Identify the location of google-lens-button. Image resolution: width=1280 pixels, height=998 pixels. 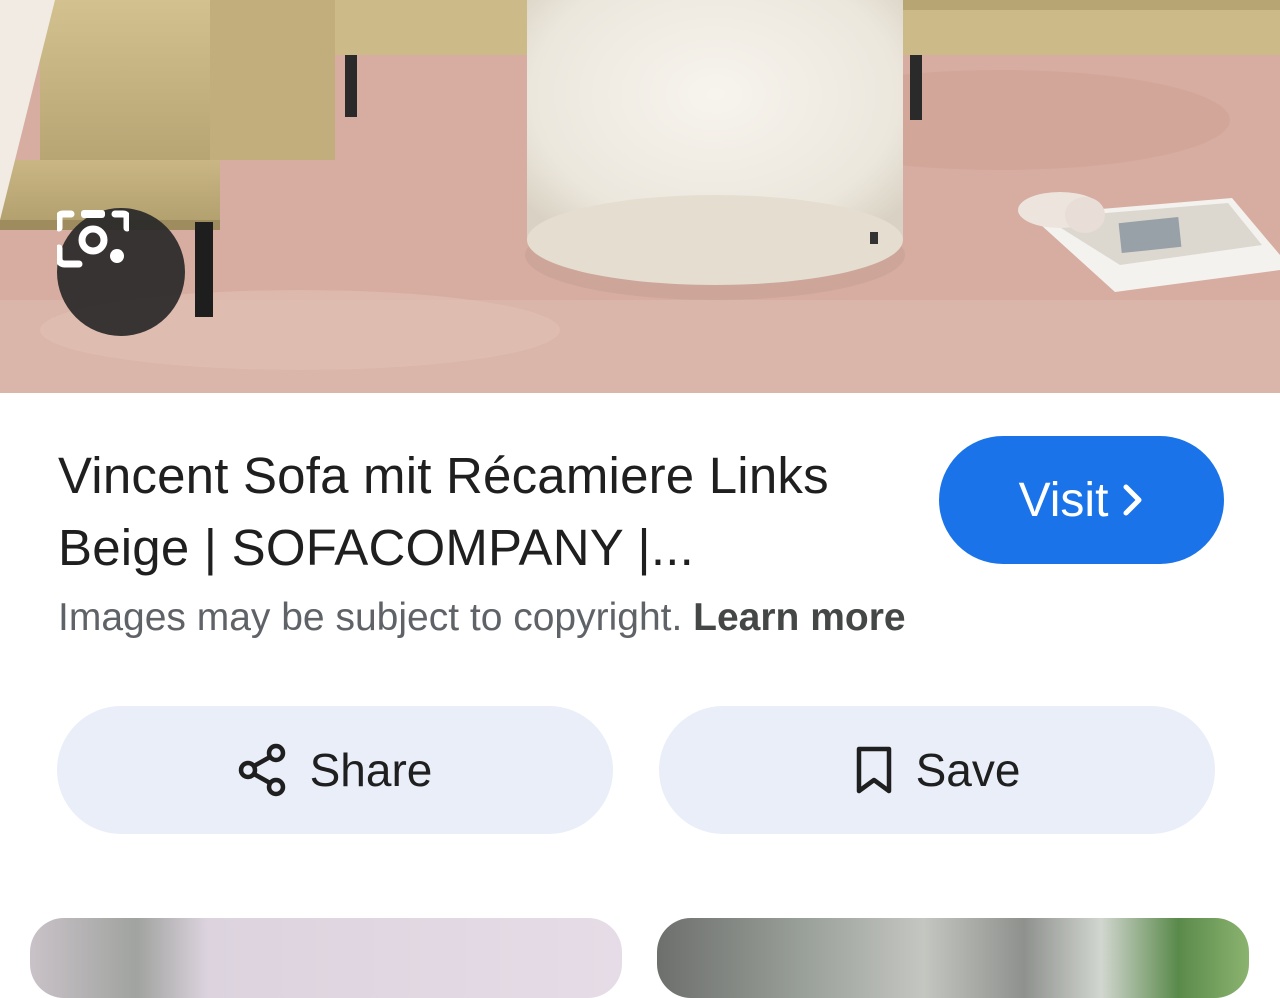
(121, 272).